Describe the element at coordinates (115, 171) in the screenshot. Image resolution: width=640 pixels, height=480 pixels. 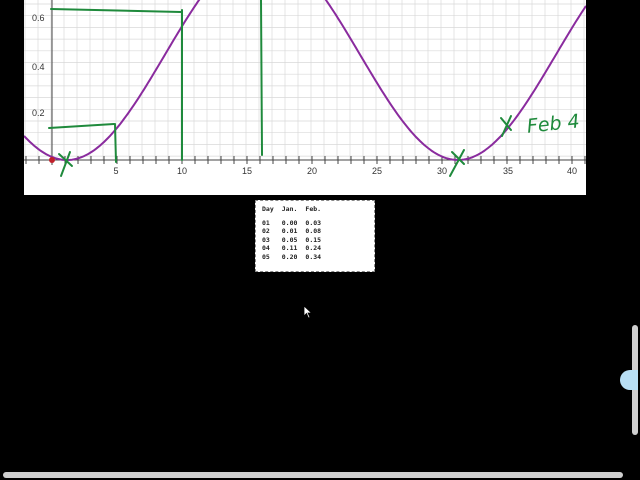
I see `x-tick-label: 5` at that location.